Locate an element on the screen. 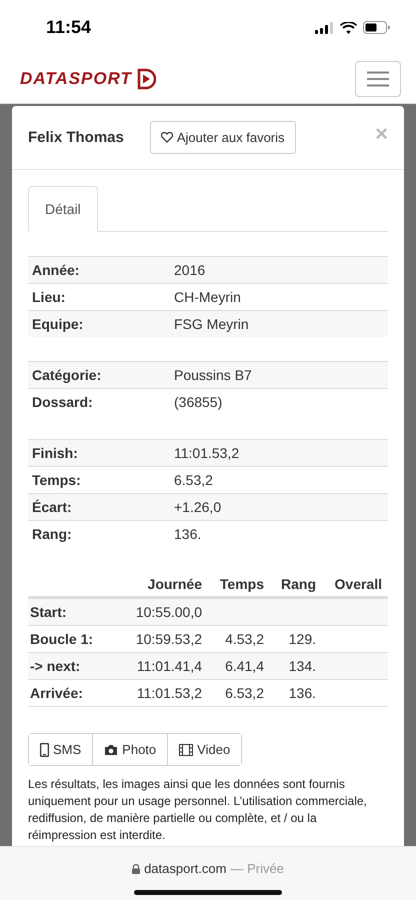  heart-icon is located at coordinates (166, 137).